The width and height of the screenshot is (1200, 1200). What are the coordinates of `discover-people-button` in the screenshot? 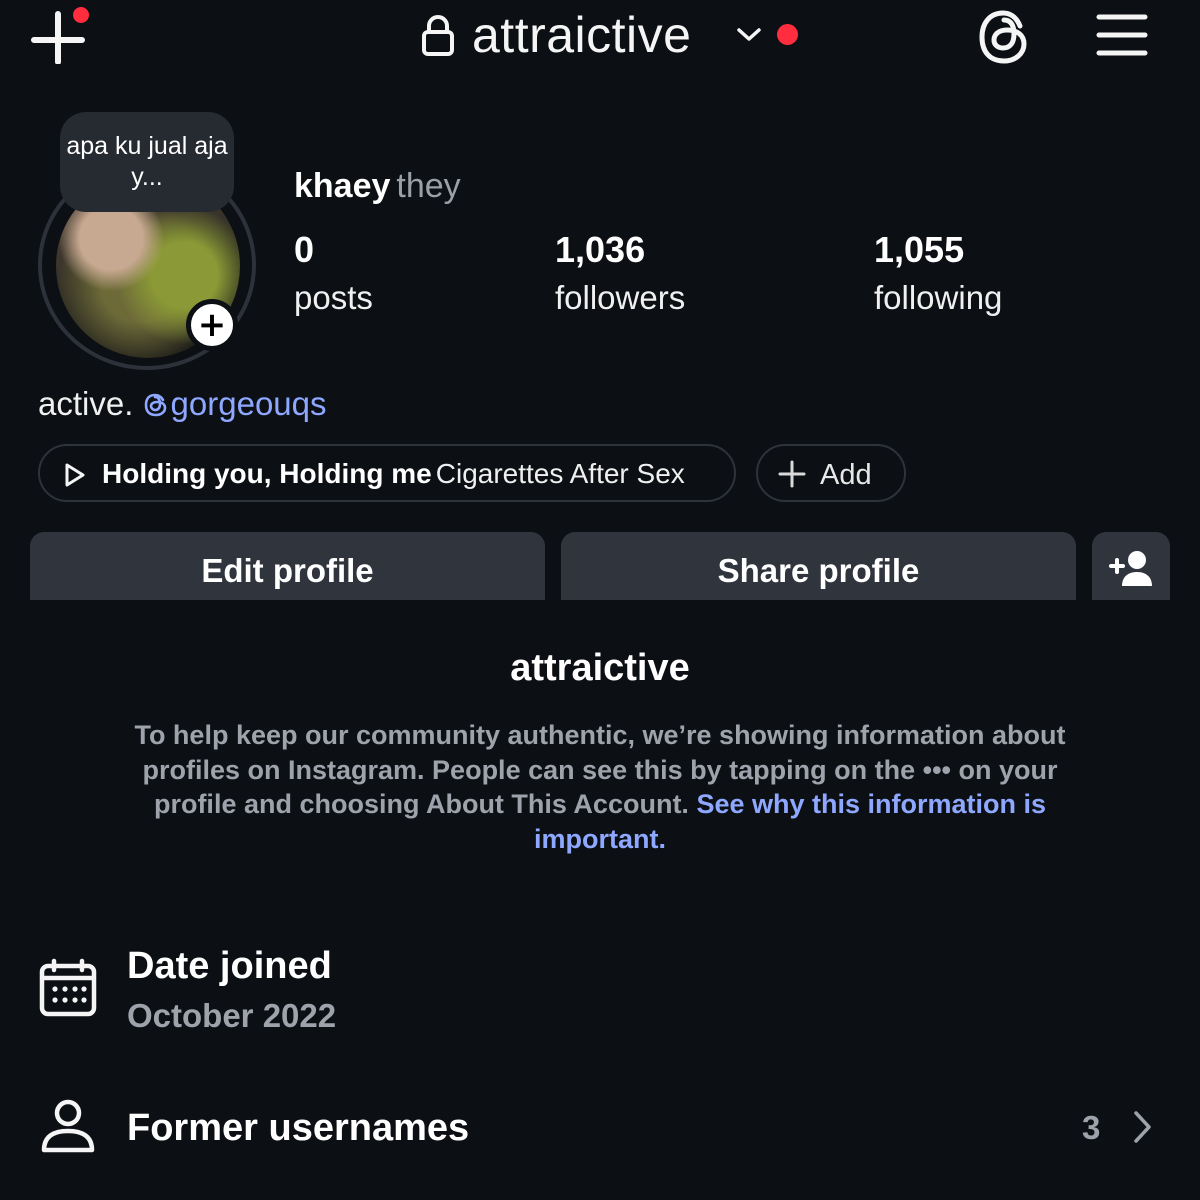 It's located at (1131, 566).